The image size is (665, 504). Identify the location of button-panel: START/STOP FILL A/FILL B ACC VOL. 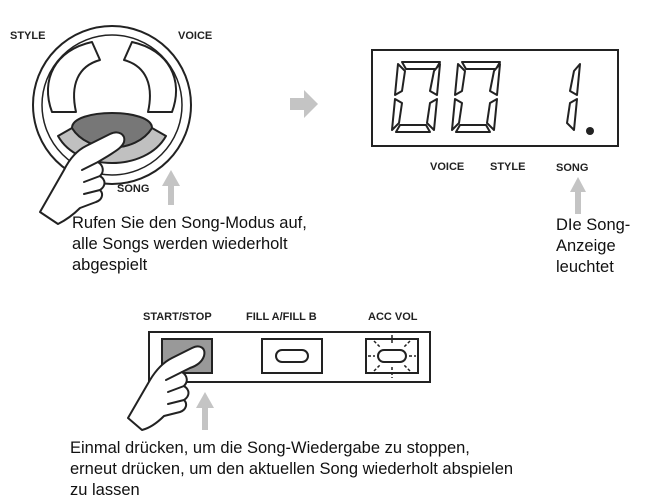
(287, 347).